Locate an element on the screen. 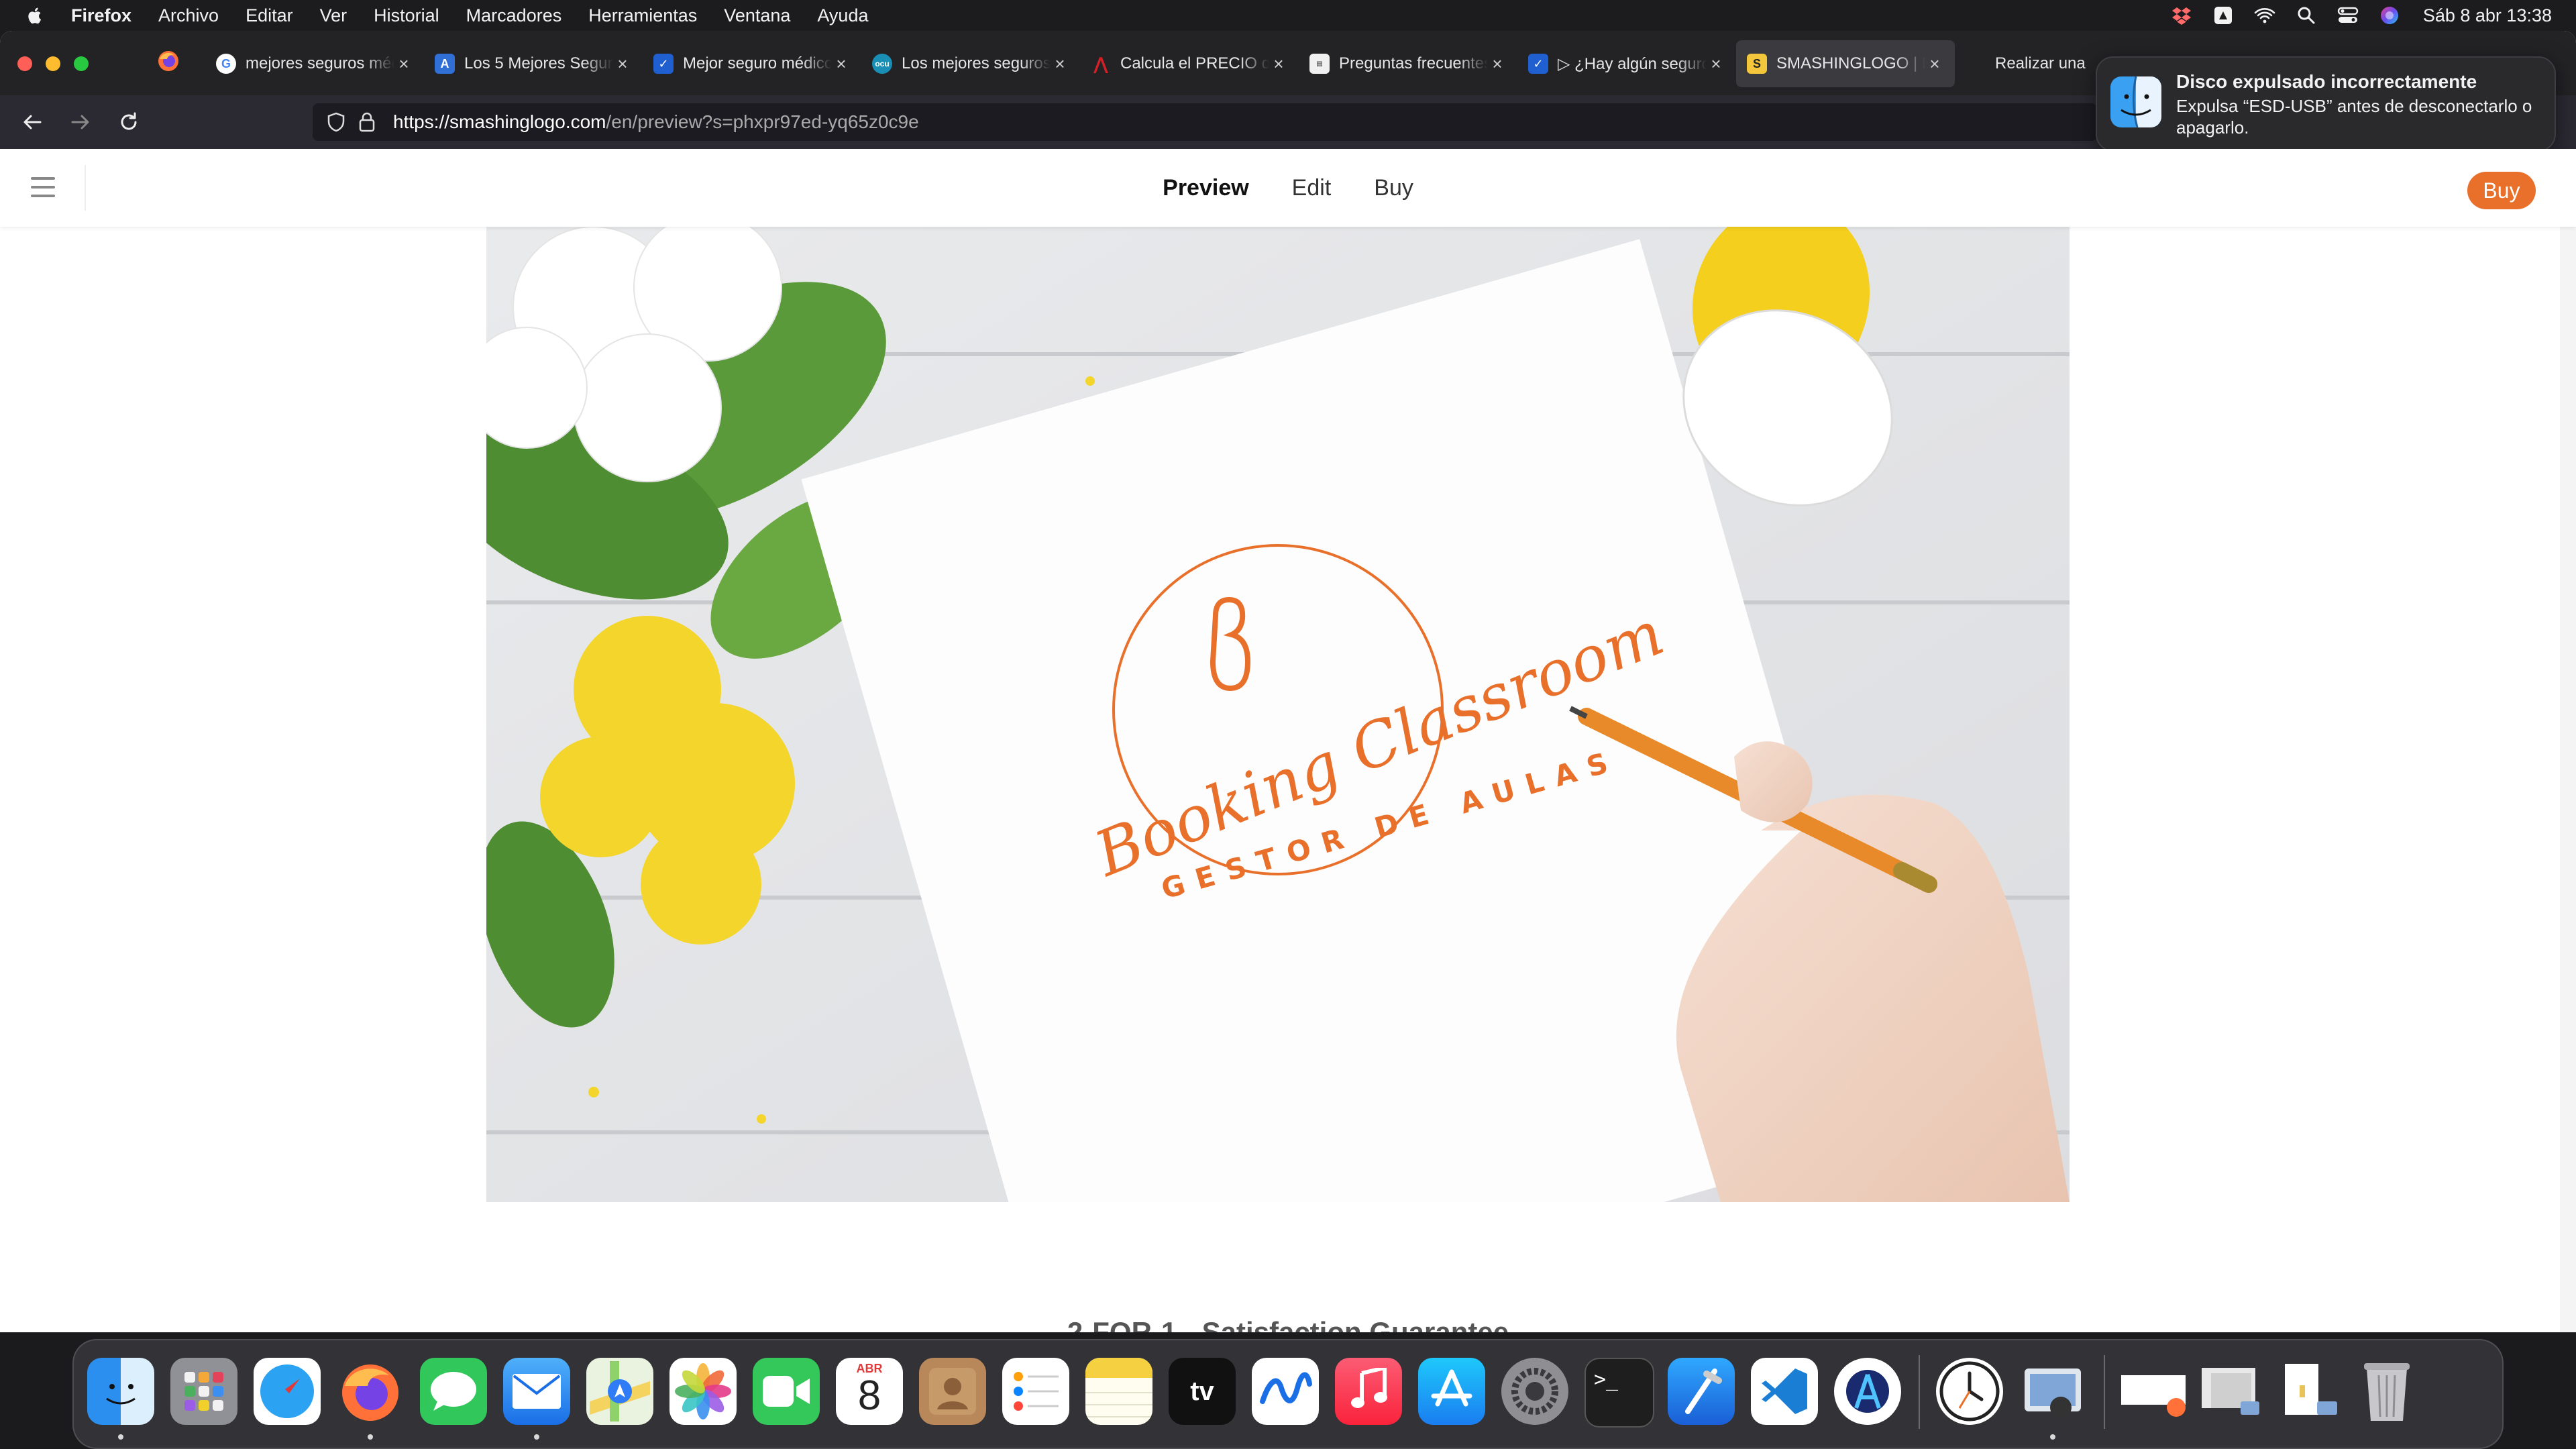  dock: ABR 8 tv >_ is located at coordinates (1288, 1394).